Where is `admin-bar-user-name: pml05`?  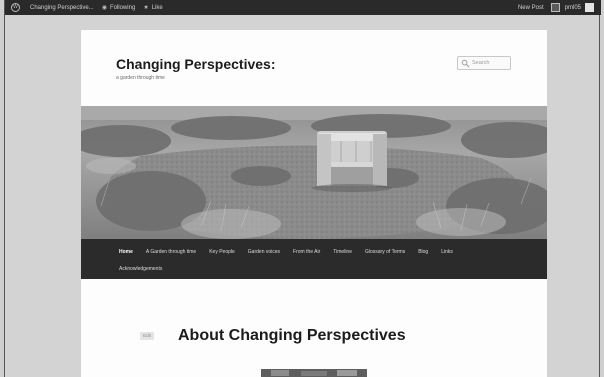
admin-bar-user-name: pml05 is located at coordinates (573, 7).